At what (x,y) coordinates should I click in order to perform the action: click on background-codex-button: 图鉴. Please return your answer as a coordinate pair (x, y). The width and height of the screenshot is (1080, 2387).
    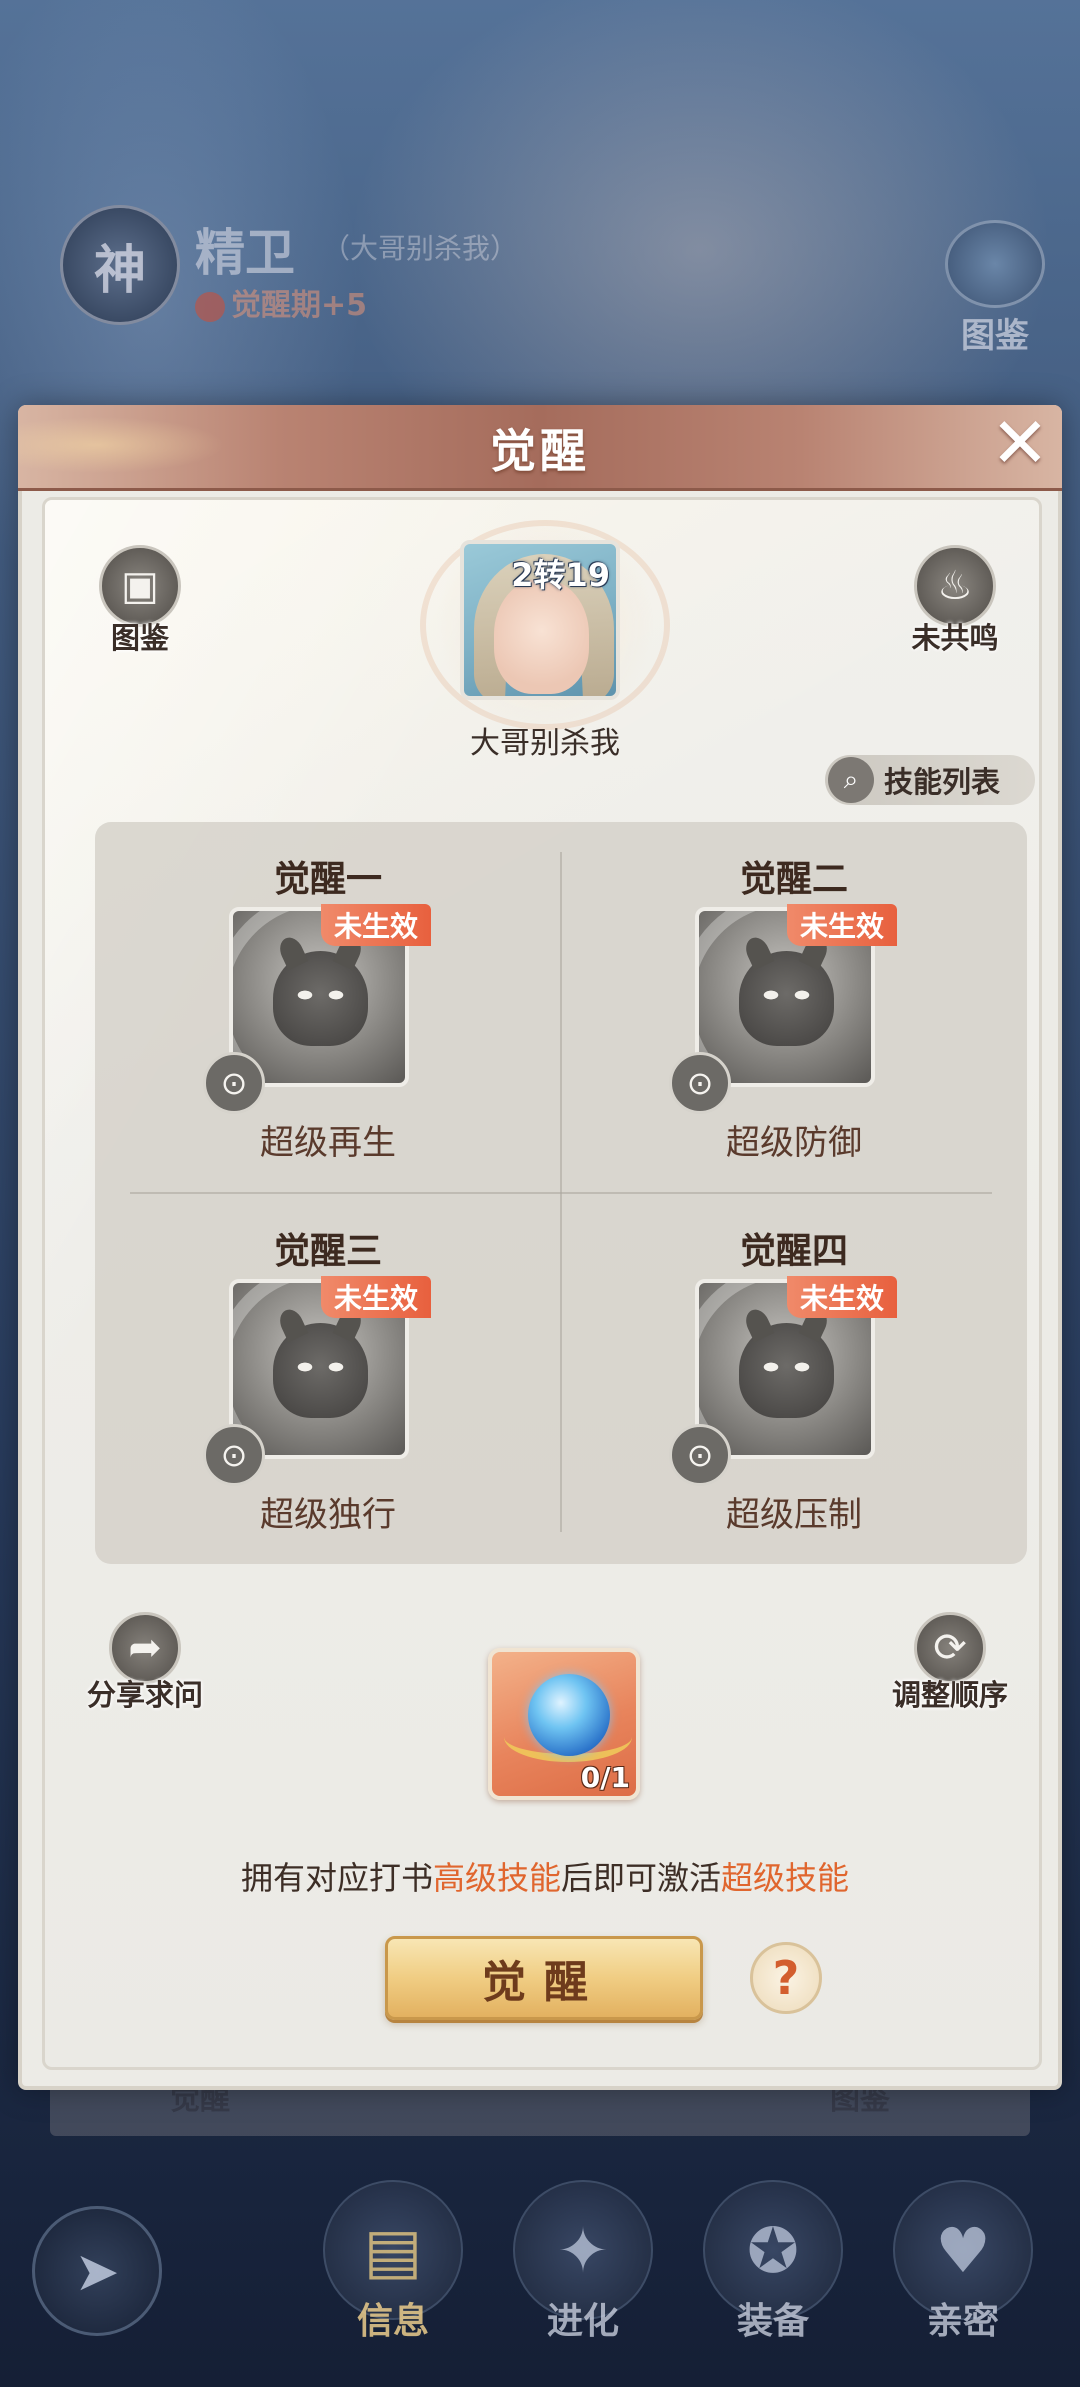
    Looking at the image, I should click on (995, 288).